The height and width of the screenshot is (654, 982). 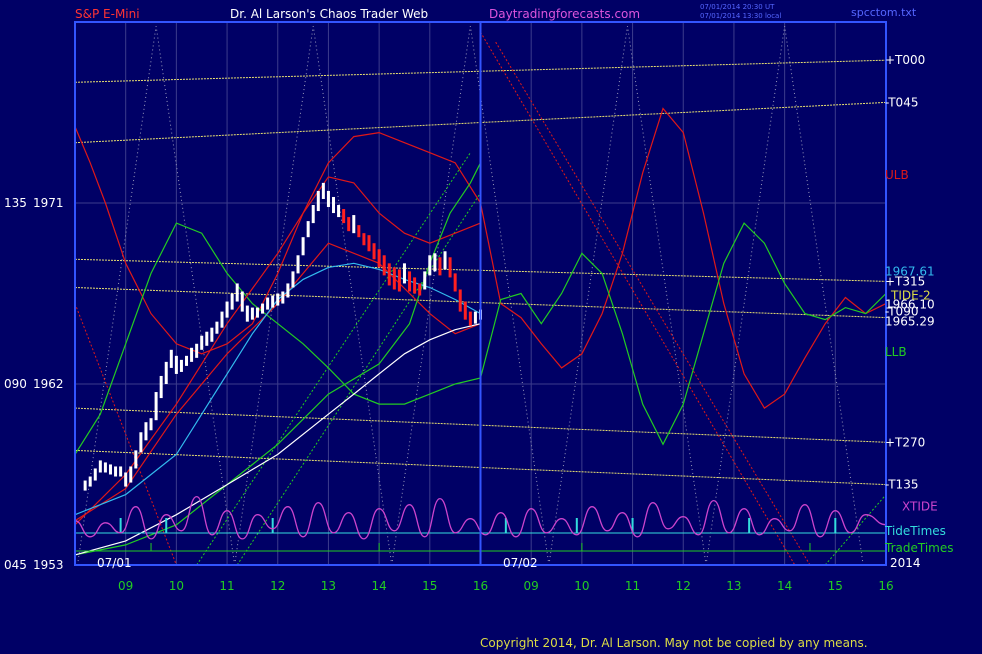 What do you see at coordinates (897, 175) in the screenshot?
I see `right-label: ULB` at bounding box center [897, 175].